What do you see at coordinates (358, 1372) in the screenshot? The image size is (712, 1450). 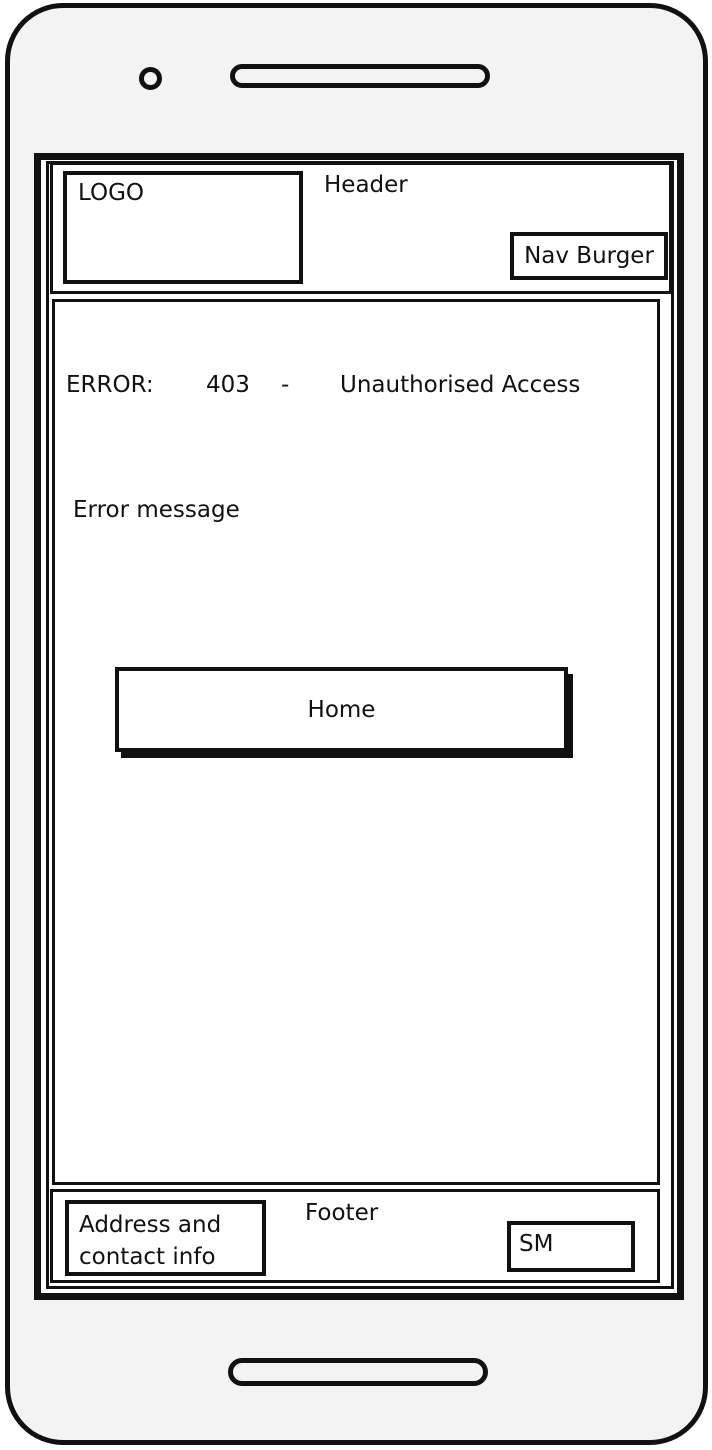 I see `phone-home-key` at bounding box center [358, 1372].